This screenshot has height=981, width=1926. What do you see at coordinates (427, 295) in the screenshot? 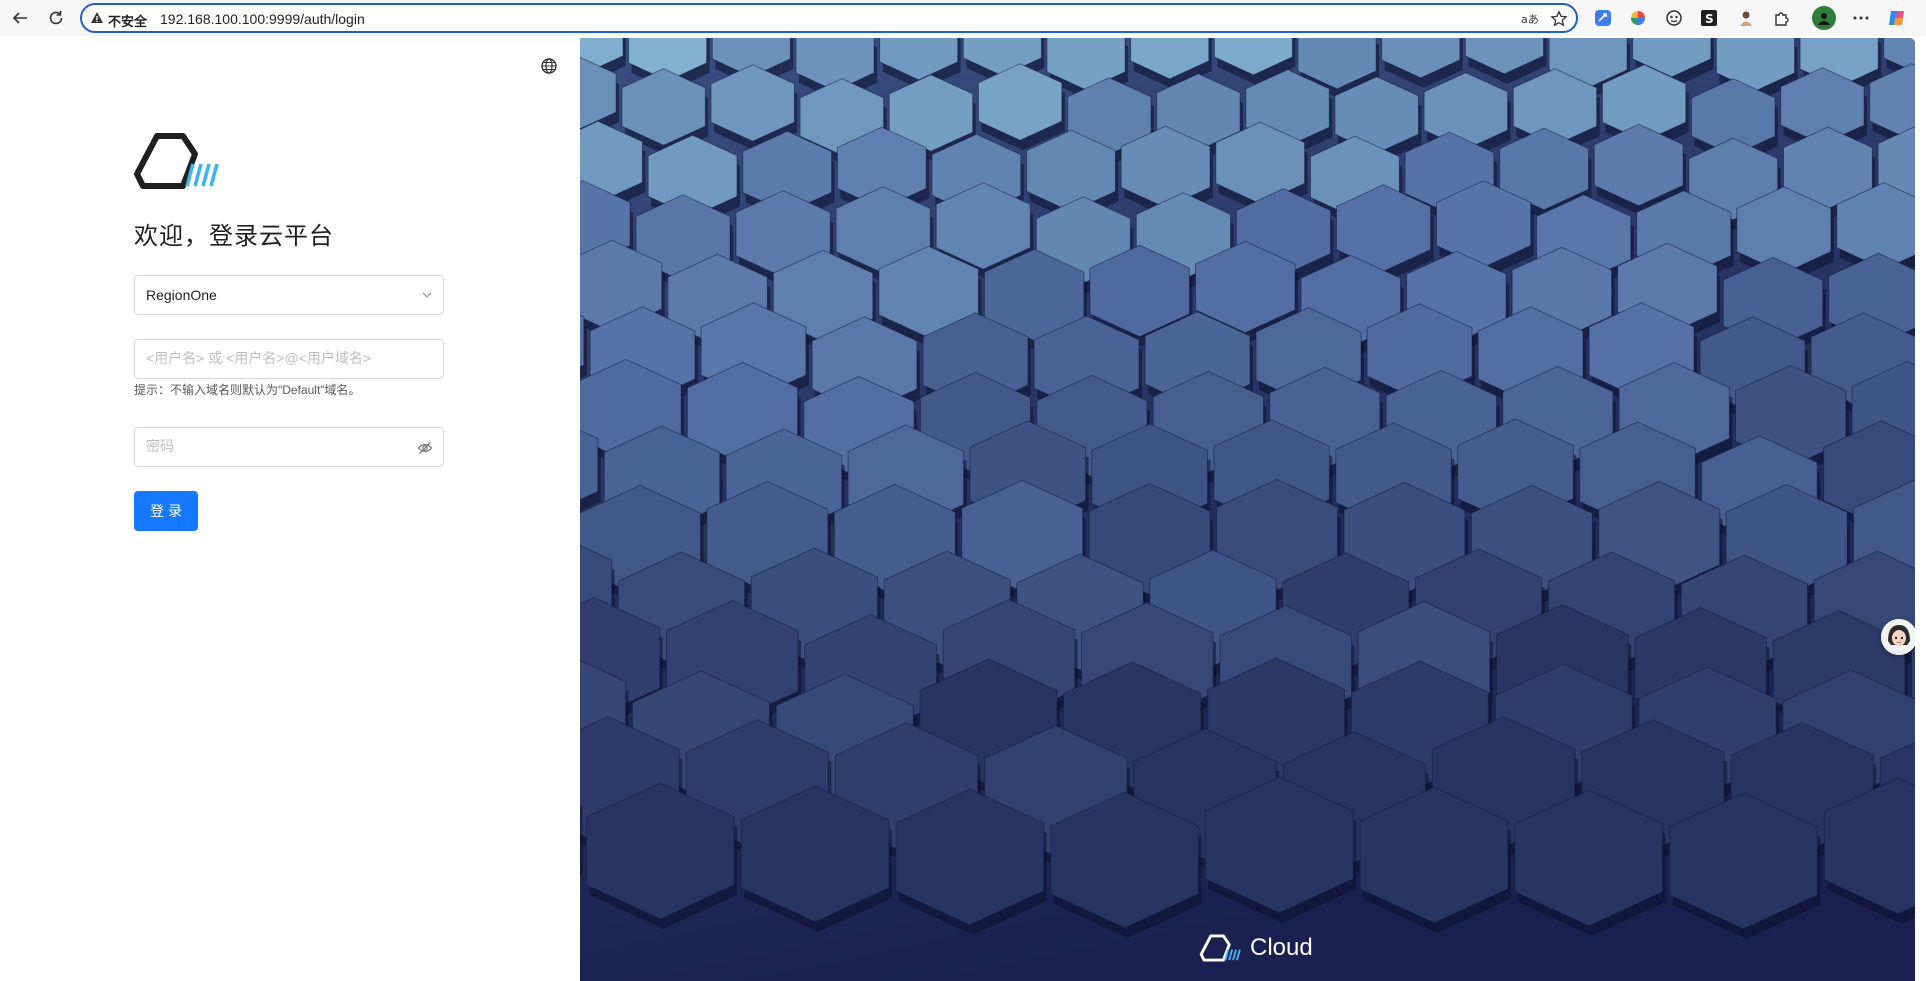
I see `chevron-down-icon` at bounding box center [427, 295].